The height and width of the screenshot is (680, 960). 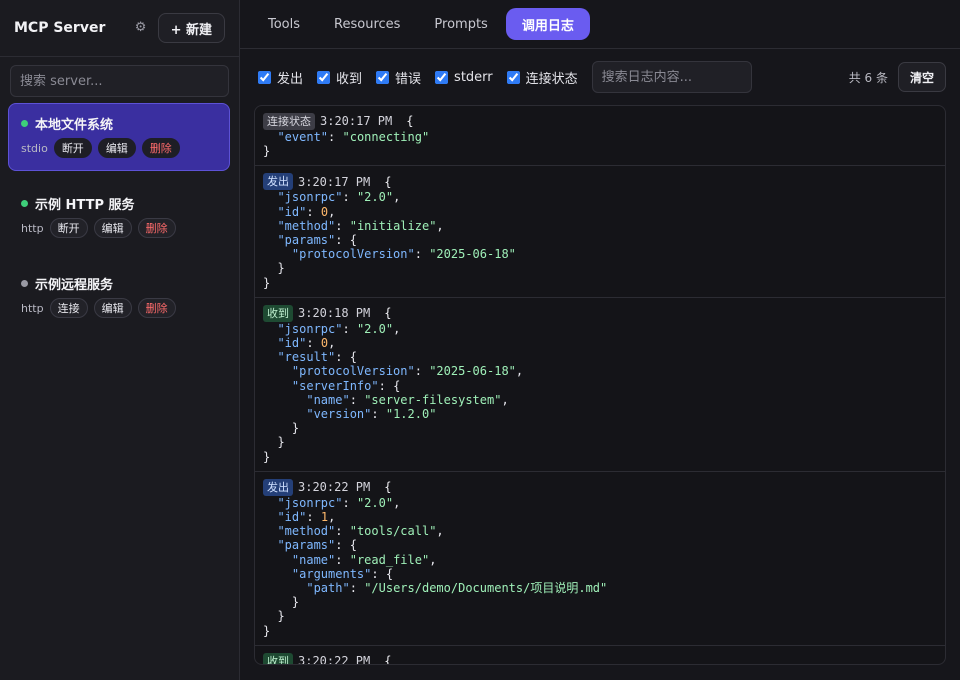 What do you see at coordinates (119, 81) in the screenshot?
I see `server-search-input` at bounding box center [119, 81].